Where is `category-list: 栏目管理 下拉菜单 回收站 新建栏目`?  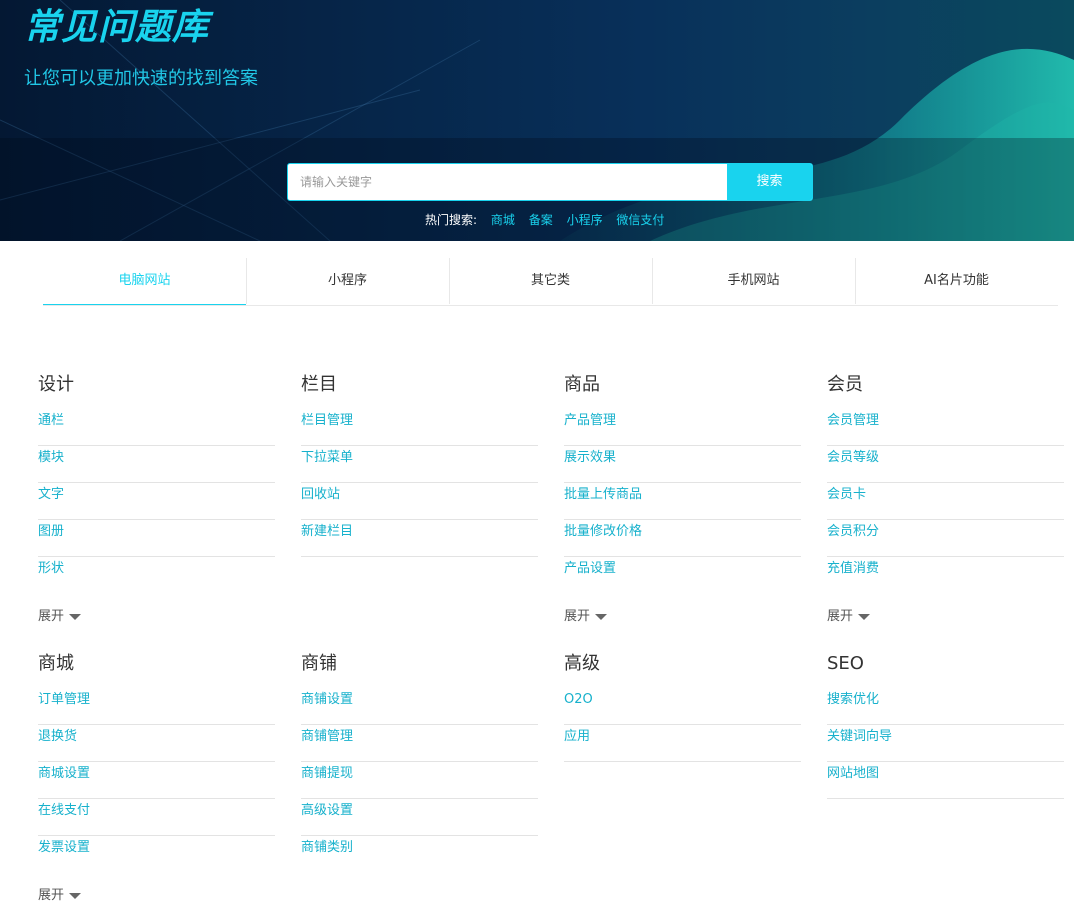 category-list: 栏目管理 下拉菜单 回收站 新建栏目 is located at coordinates (419, 483).